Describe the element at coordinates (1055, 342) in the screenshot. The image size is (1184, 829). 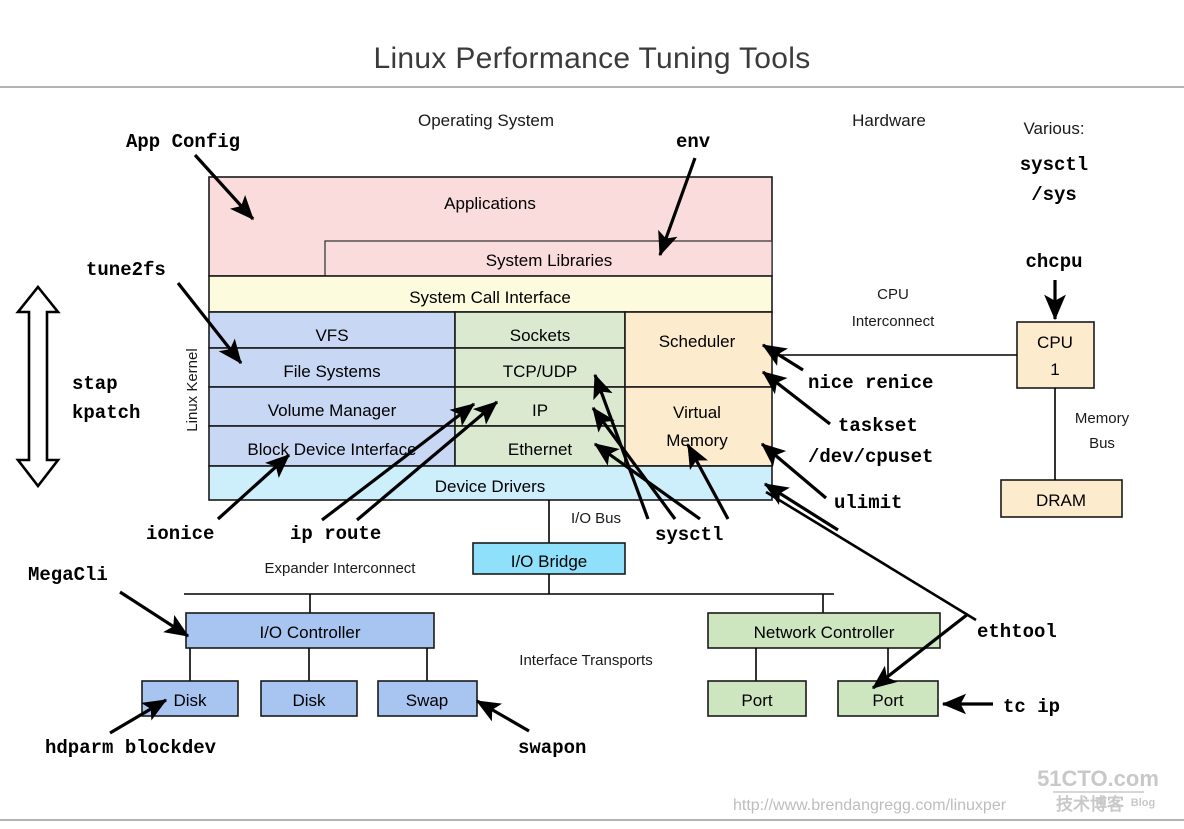
I see `box-cpu-label-line1: CPU` at that location.